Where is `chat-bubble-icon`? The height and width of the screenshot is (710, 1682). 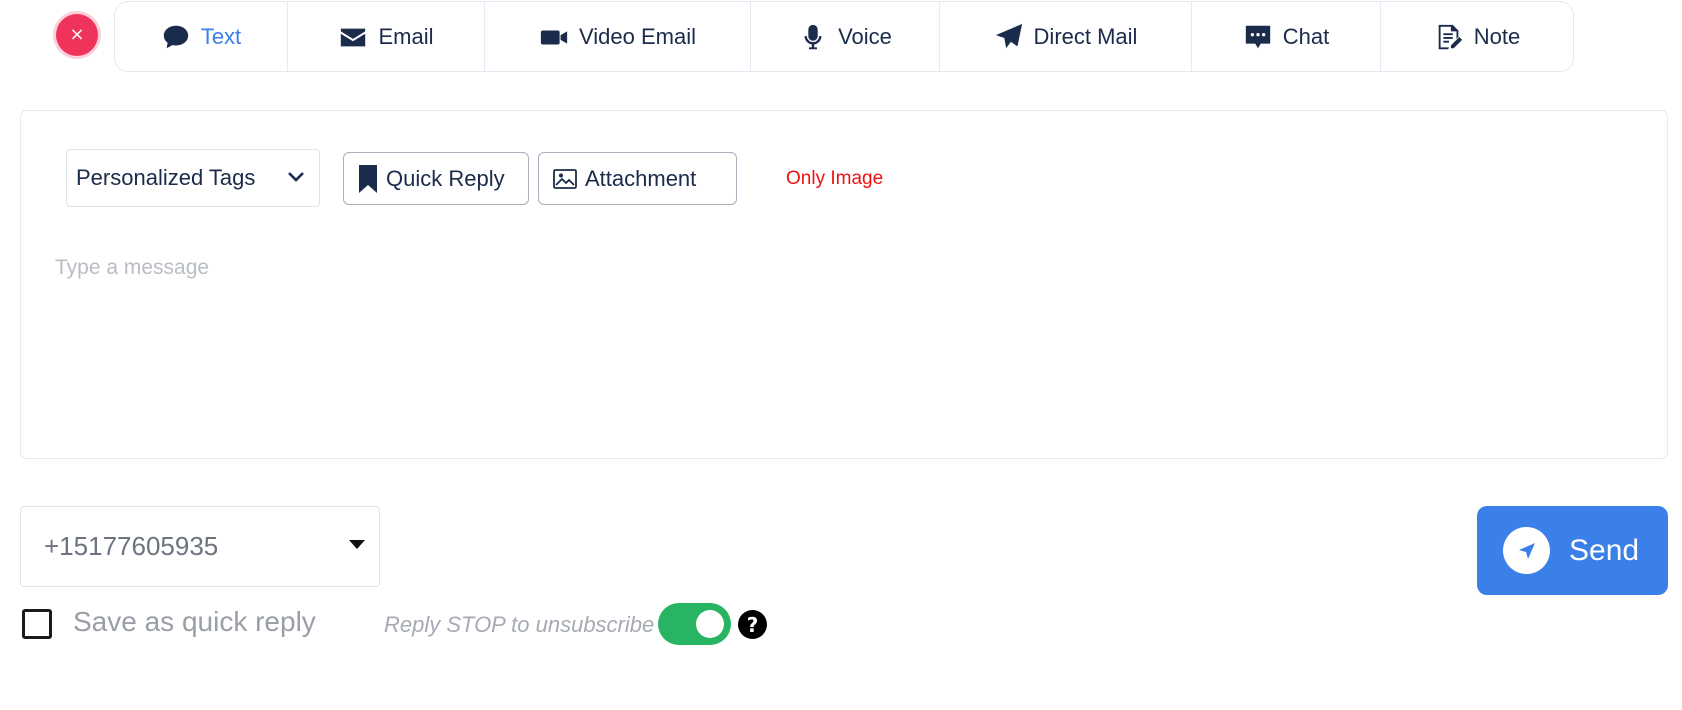
chat-bubble-icon is located at coordinates (175, 36).